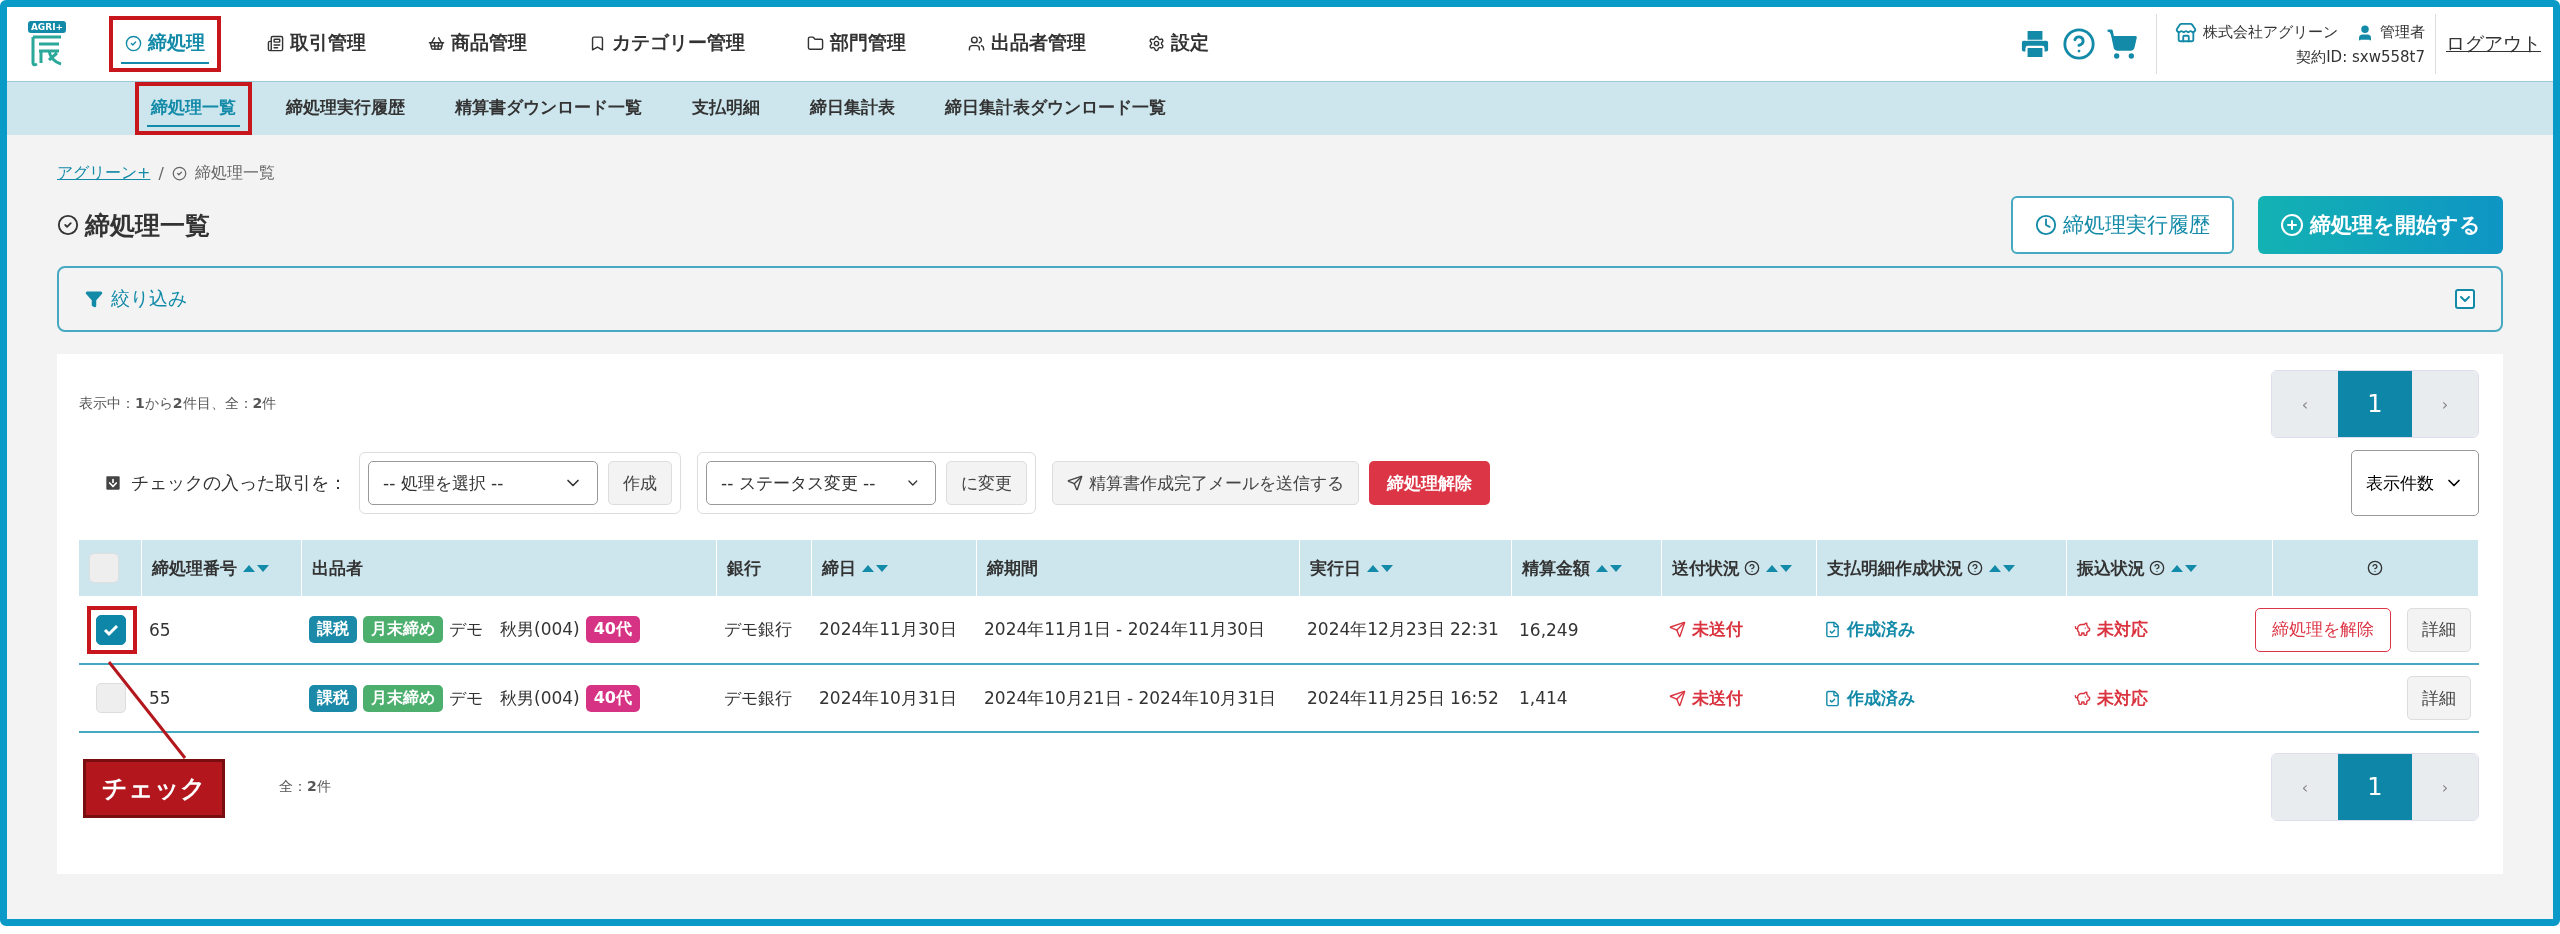  What do you see at coordinates (2122, 225) in the screenshot?
I see `history-button: 締処理実行履歴` at bounding box center [2122, 225].